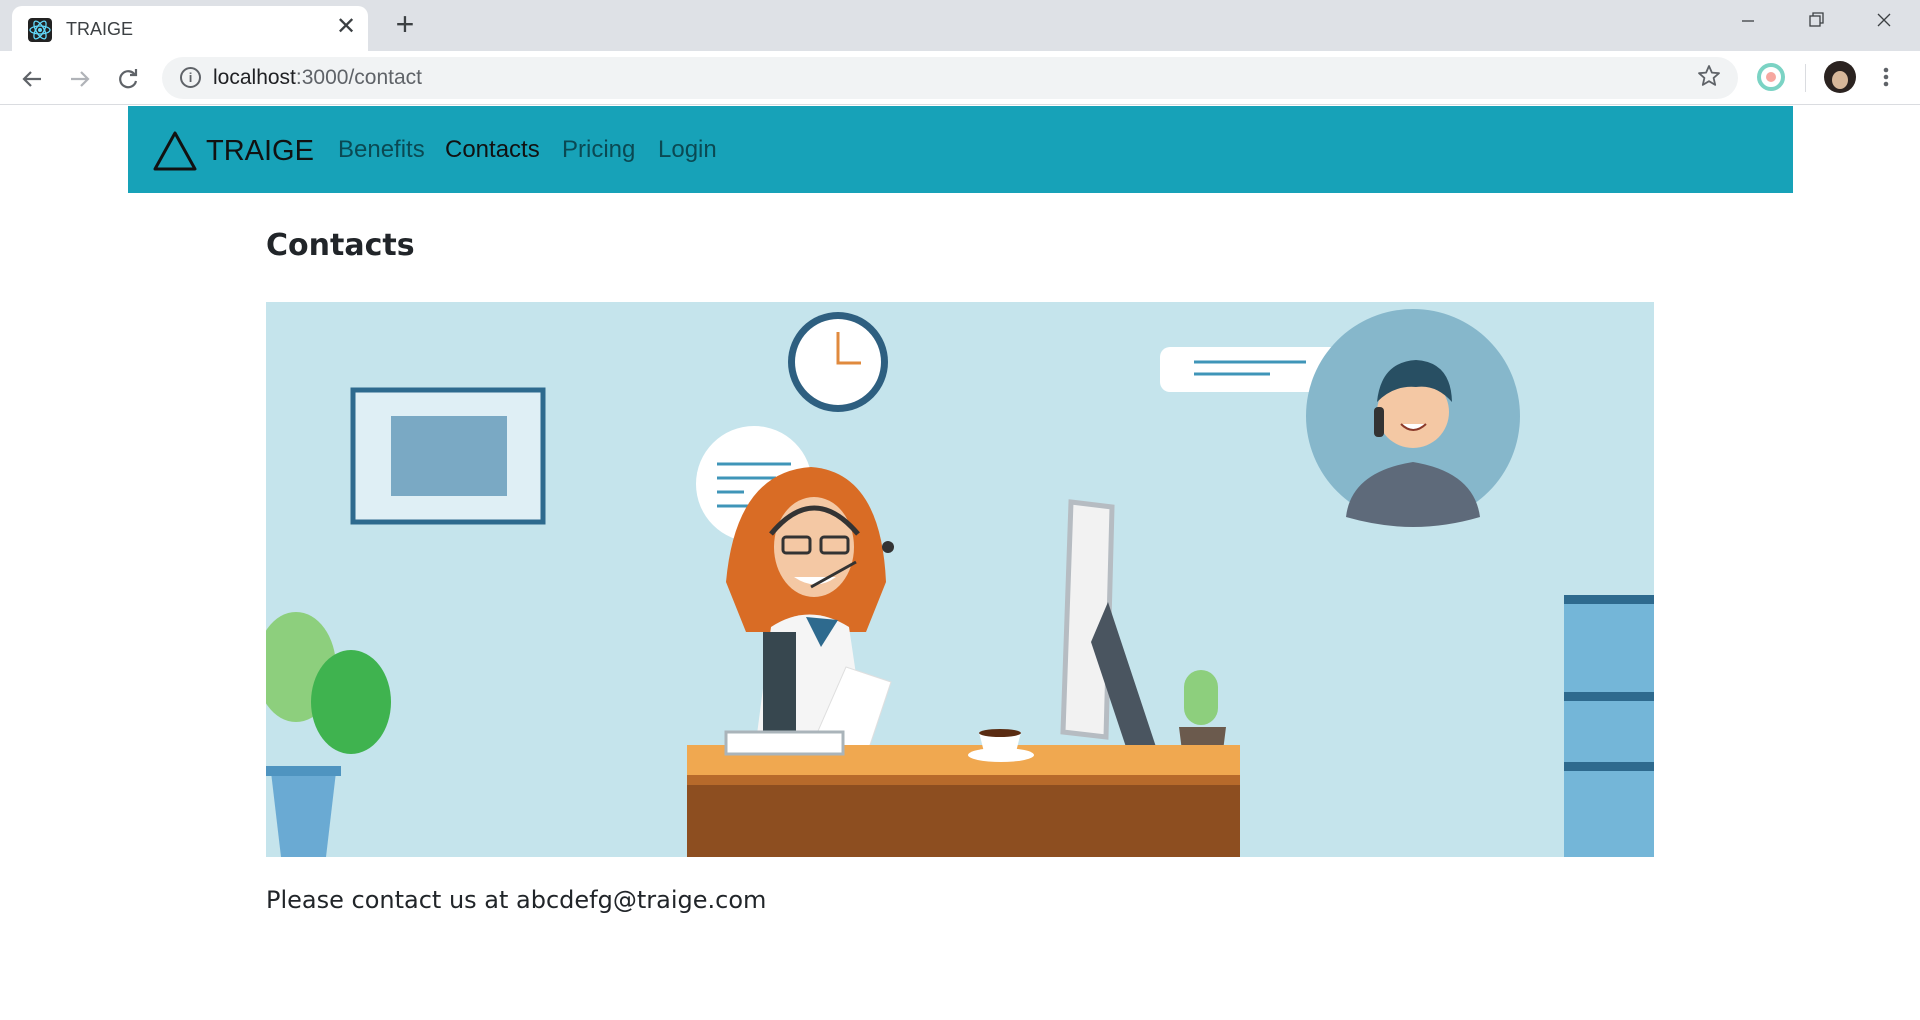 This screenshot has height=1020, width=1920. Describe the element at coordinates (175, 151) in the screenshot. I see `triangle-logo-icon` at that location.